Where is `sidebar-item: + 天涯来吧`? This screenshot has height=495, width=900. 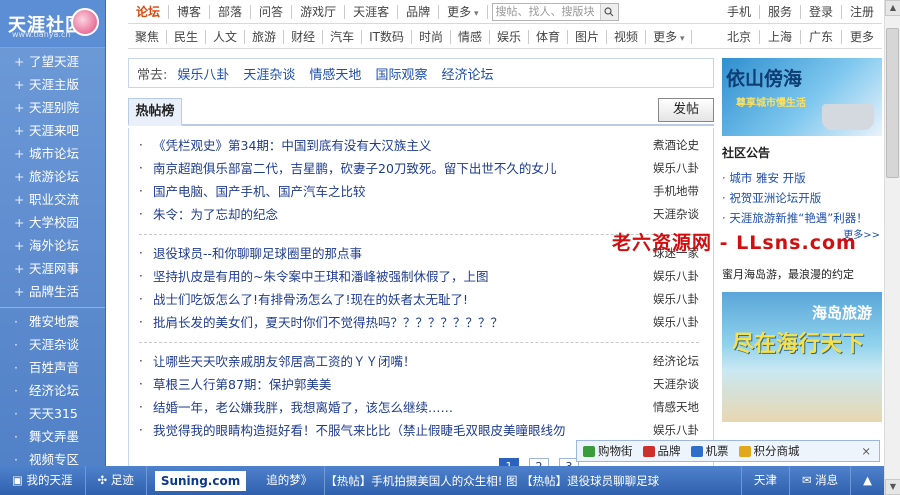 sidebar-item: + 天涯来吧 is located at coordinates (52, 130).